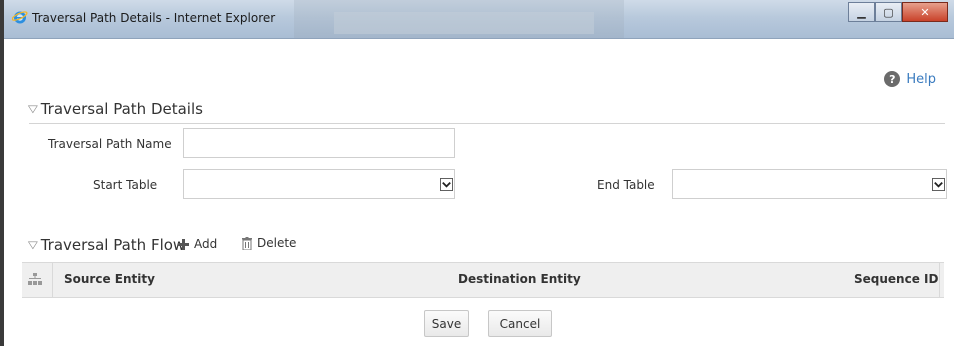  What do you see at coordinates (125, 185) in the screenshot?
I see `start-table-label: Start Table` at bounding box center [125, 185].